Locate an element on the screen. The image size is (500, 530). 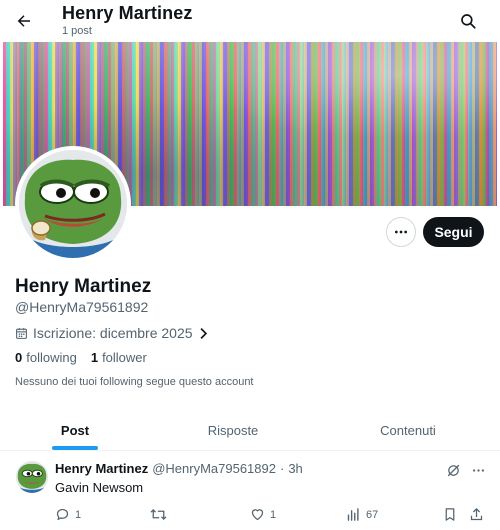
grok-button is located at coordinates (453, 470).